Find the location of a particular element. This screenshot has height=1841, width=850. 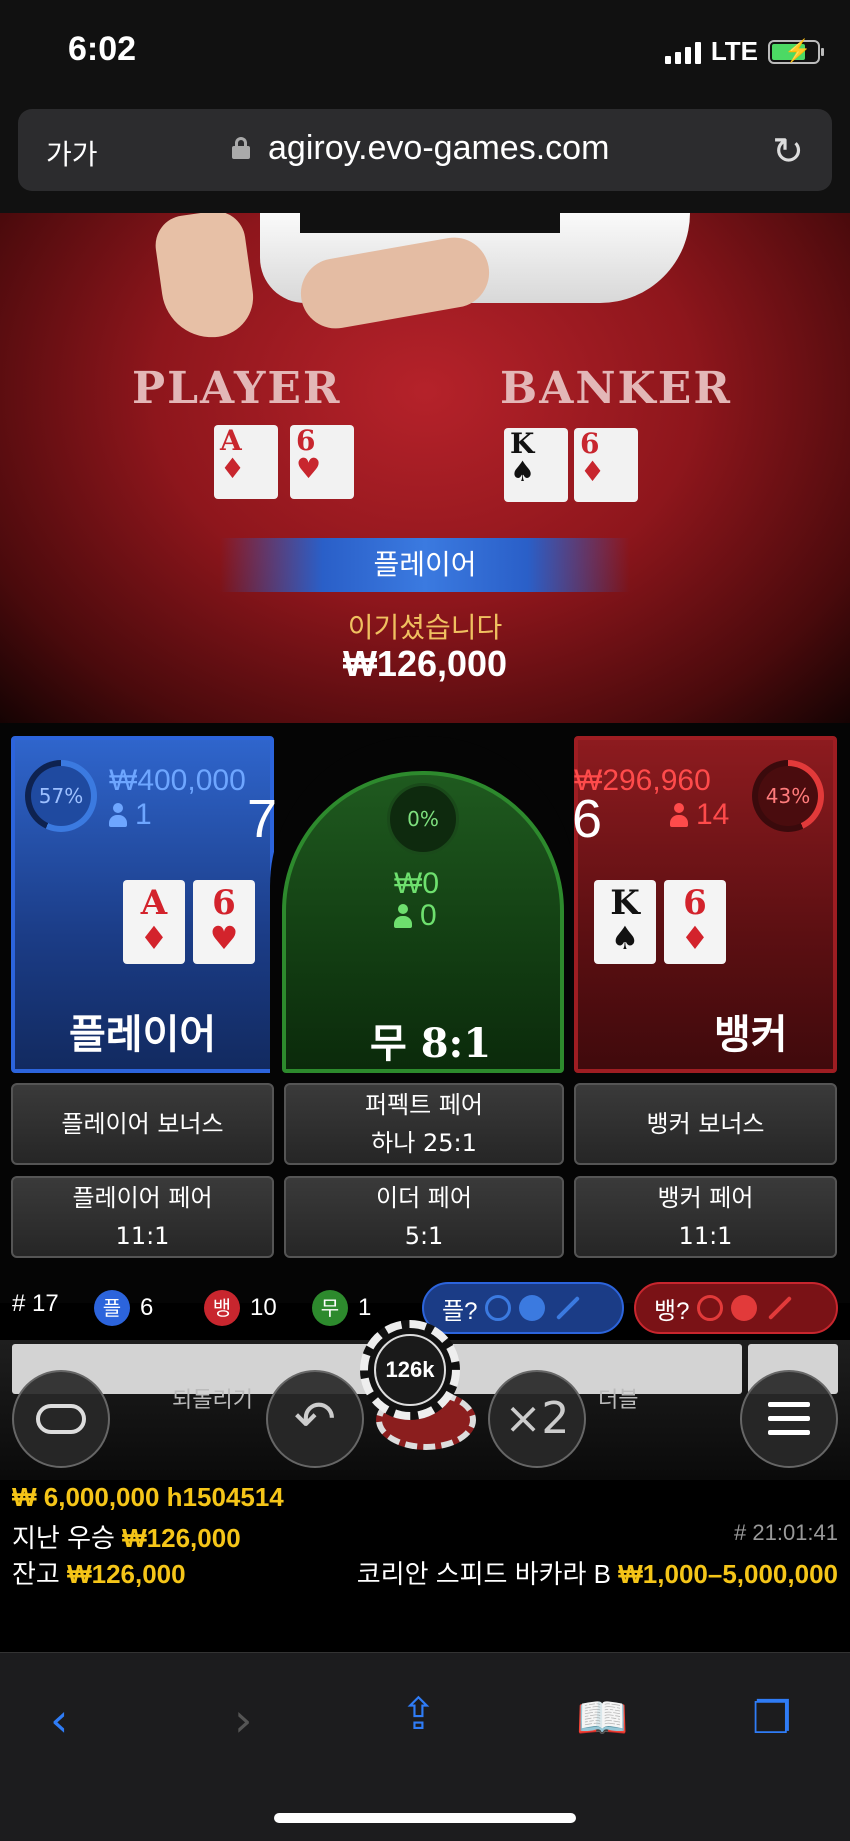

banker-pair-button: 뱅커 페어 11:1 is located at coordinates (705, 1217).